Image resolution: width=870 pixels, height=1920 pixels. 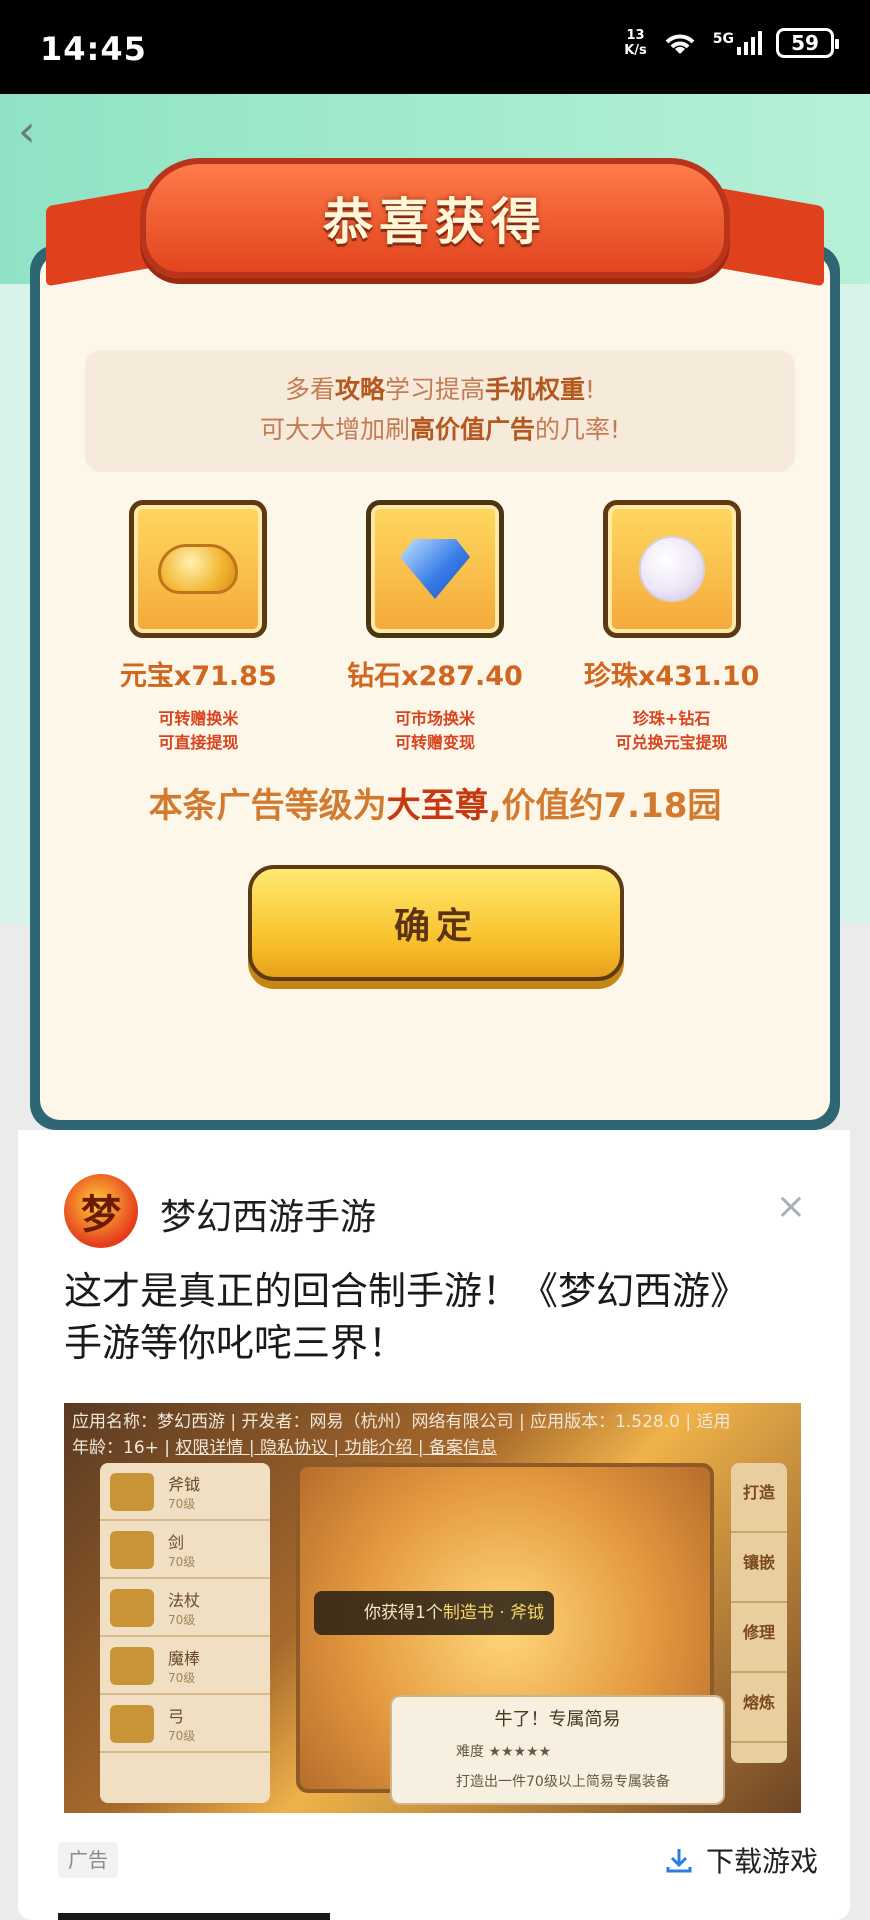 What do you see at coordinates (671, 730) in the screenshot?
I see `reward-note: 珍珠+钻石 可兑换元宝提现` at bounding box center [671, 730].